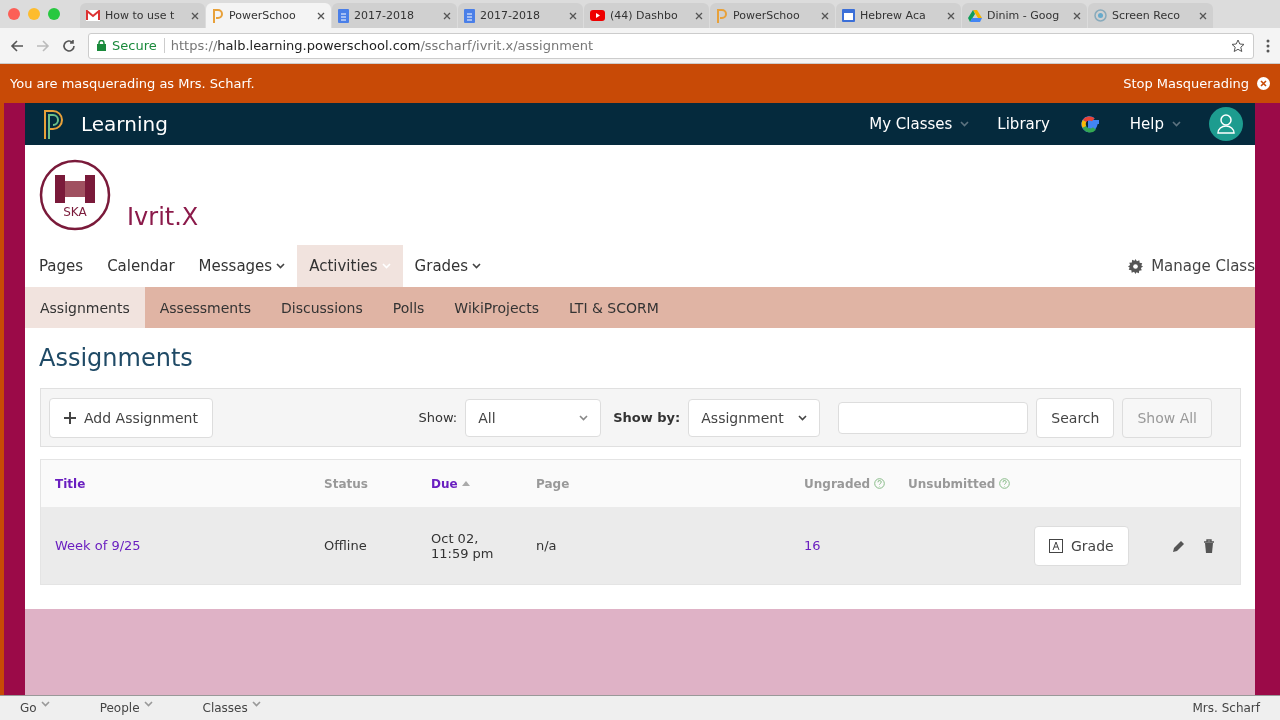  What do you see at coordinates (1186, 266) in the screenshot?
I see `manage-class-button: Manage Class` at bounding box center [1186, 266].